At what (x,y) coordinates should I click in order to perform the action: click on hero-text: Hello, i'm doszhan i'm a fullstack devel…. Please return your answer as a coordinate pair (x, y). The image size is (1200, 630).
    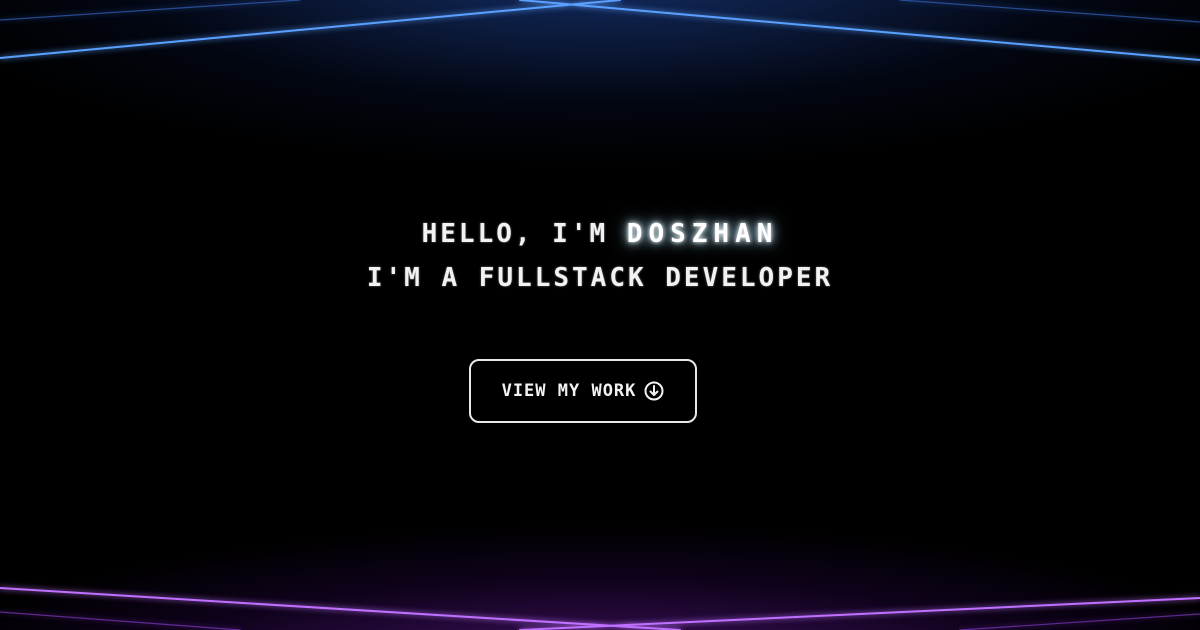
    Looking at the image, I should click on (600, 256).